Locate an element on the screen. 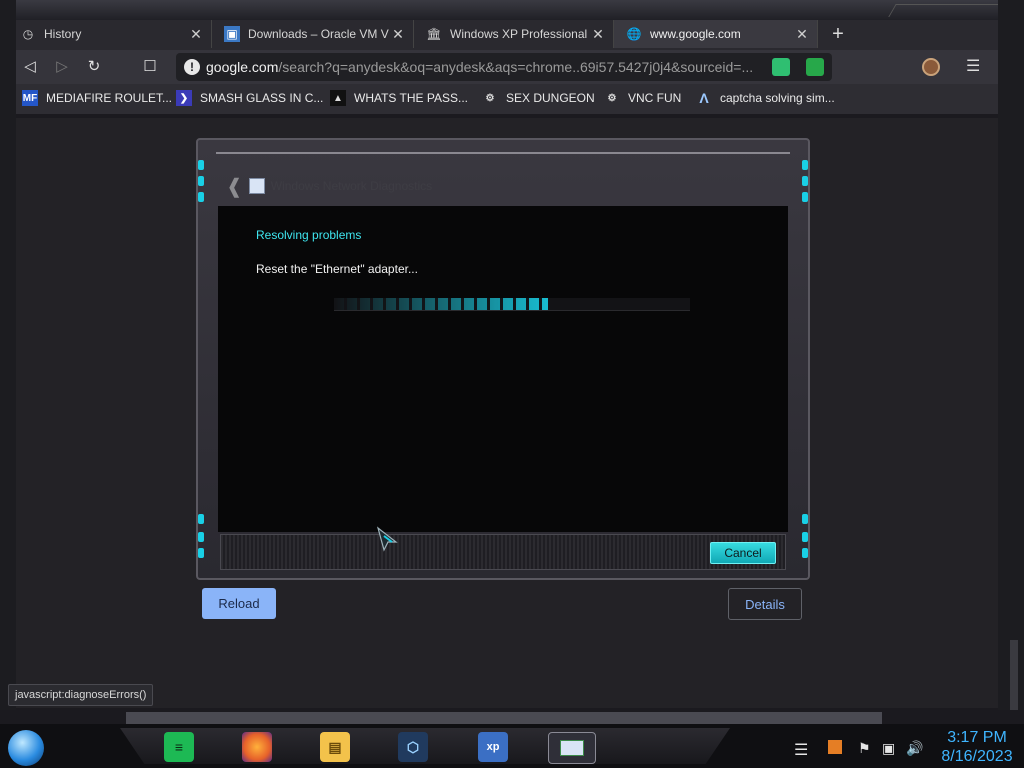 Image resolution: width=1024 pixels, height=768 pixels. back-button: ◁ is located at coordinates (30, 67).